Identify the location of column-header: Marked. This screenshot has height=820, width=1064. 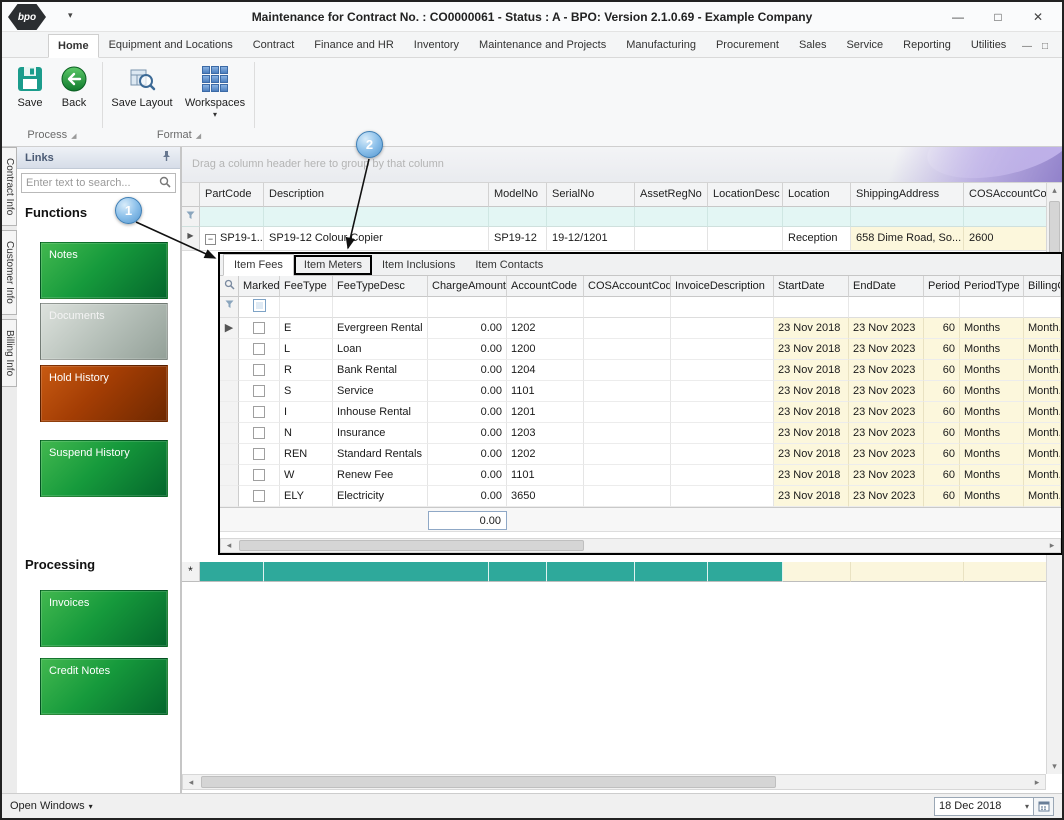
(259, 286).